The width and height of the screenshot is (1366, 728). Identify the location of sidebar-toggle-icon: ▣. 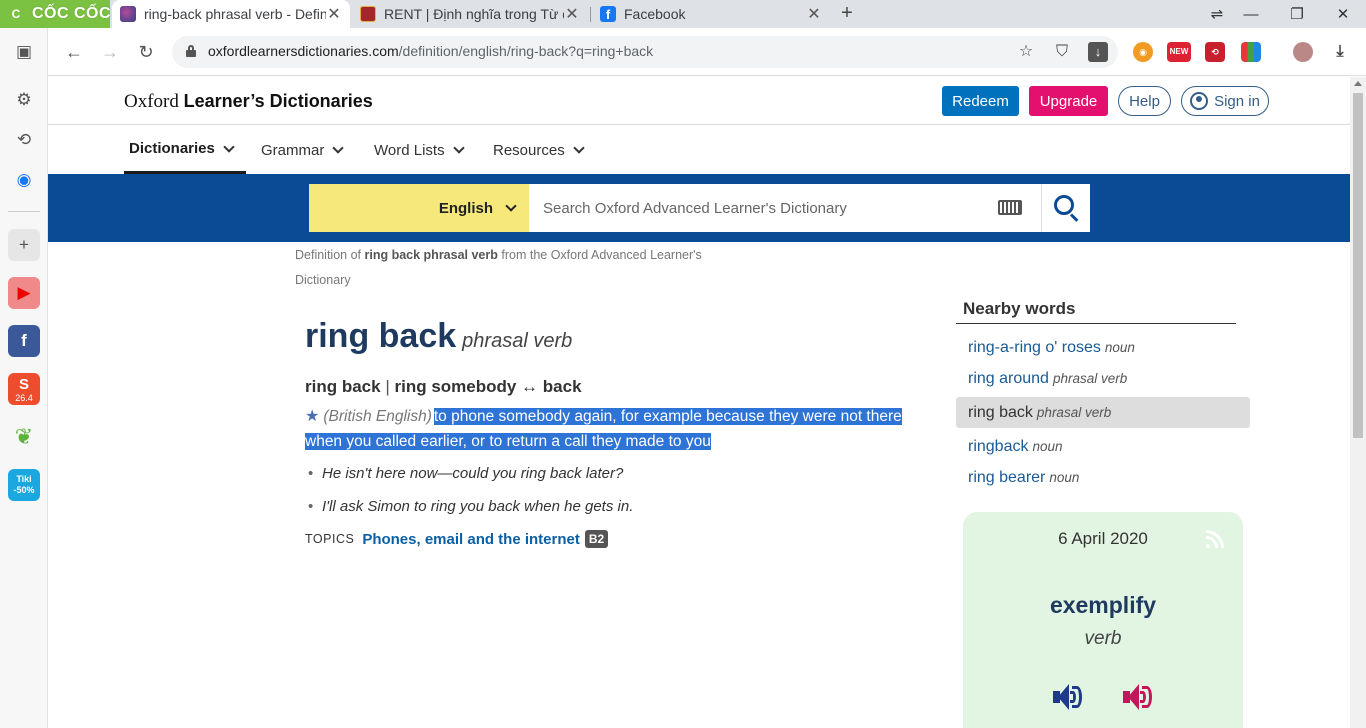
(24, 52).